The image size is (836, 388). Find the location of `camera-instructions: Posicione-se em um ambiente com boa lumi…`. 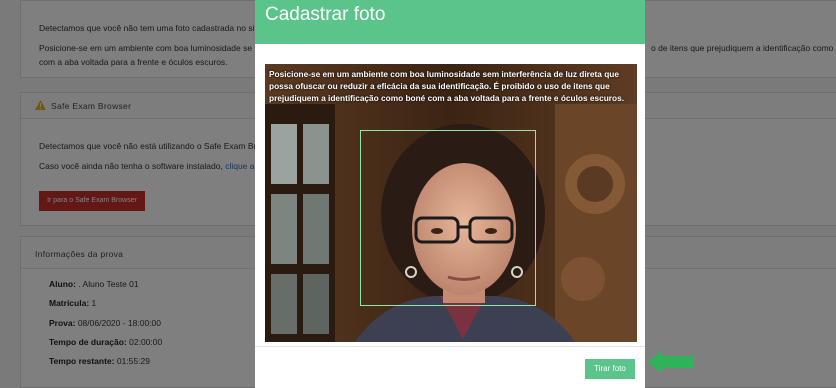

camera-instructions: Posicione-se em um ambiente com boa lumi… is located at coordinates (447, 86).